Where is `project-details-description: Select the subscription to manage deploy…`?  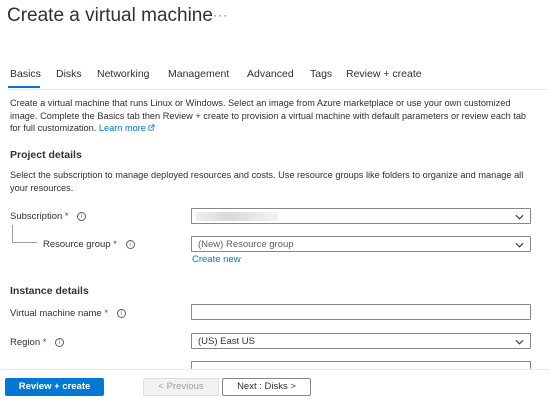 project-details-description: Select the subscription to manage deploy… is located at coordinates (267, 181).